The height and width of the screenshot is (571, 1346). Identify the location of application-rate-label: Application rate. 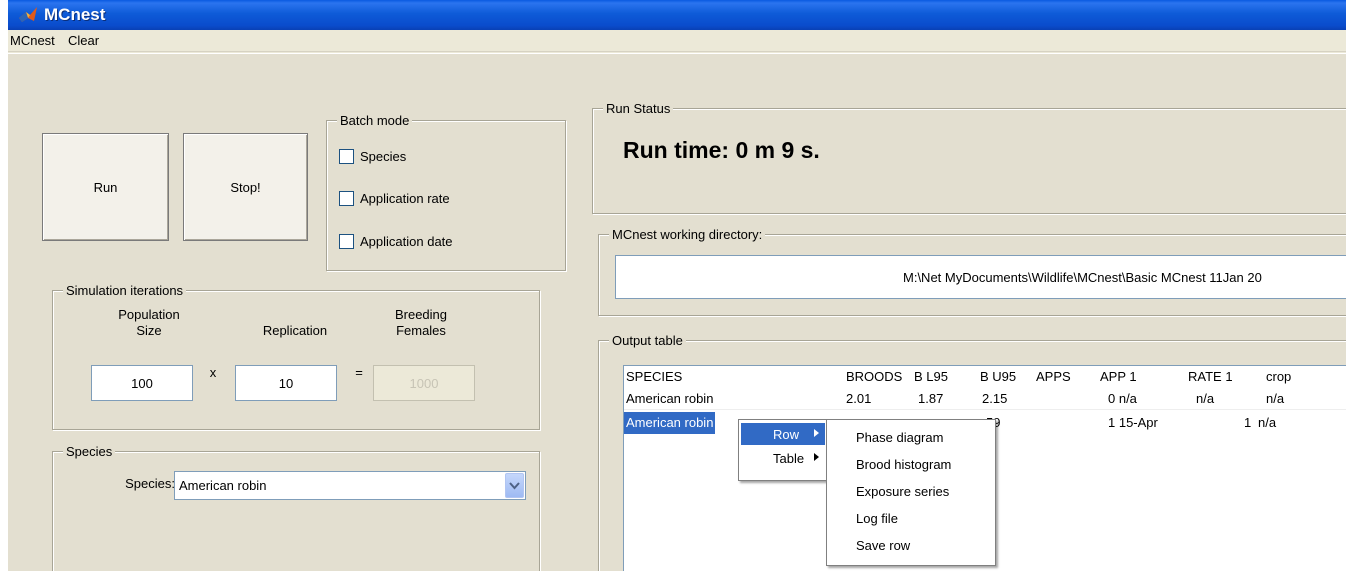
(405, 198).